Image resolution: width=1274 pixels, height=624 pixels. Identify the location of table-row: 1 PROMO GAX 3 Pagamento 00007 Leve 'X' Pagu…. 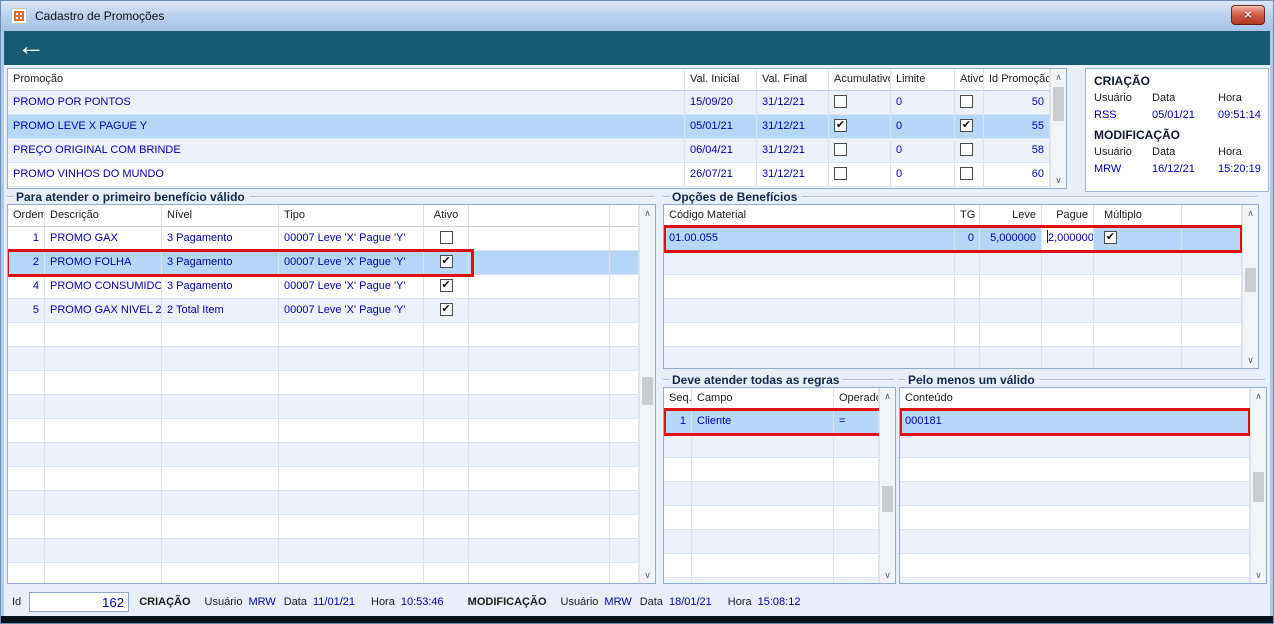
(323, 239).